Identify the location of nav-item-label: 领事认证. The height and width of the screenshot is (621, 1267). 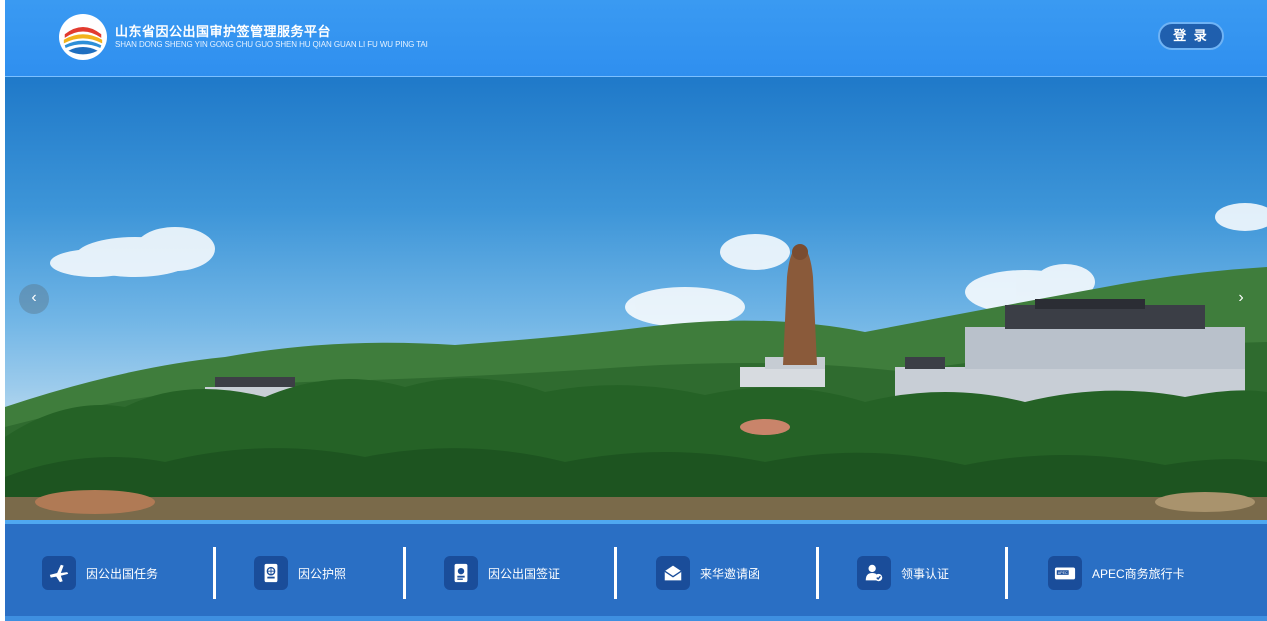
(925, 573).